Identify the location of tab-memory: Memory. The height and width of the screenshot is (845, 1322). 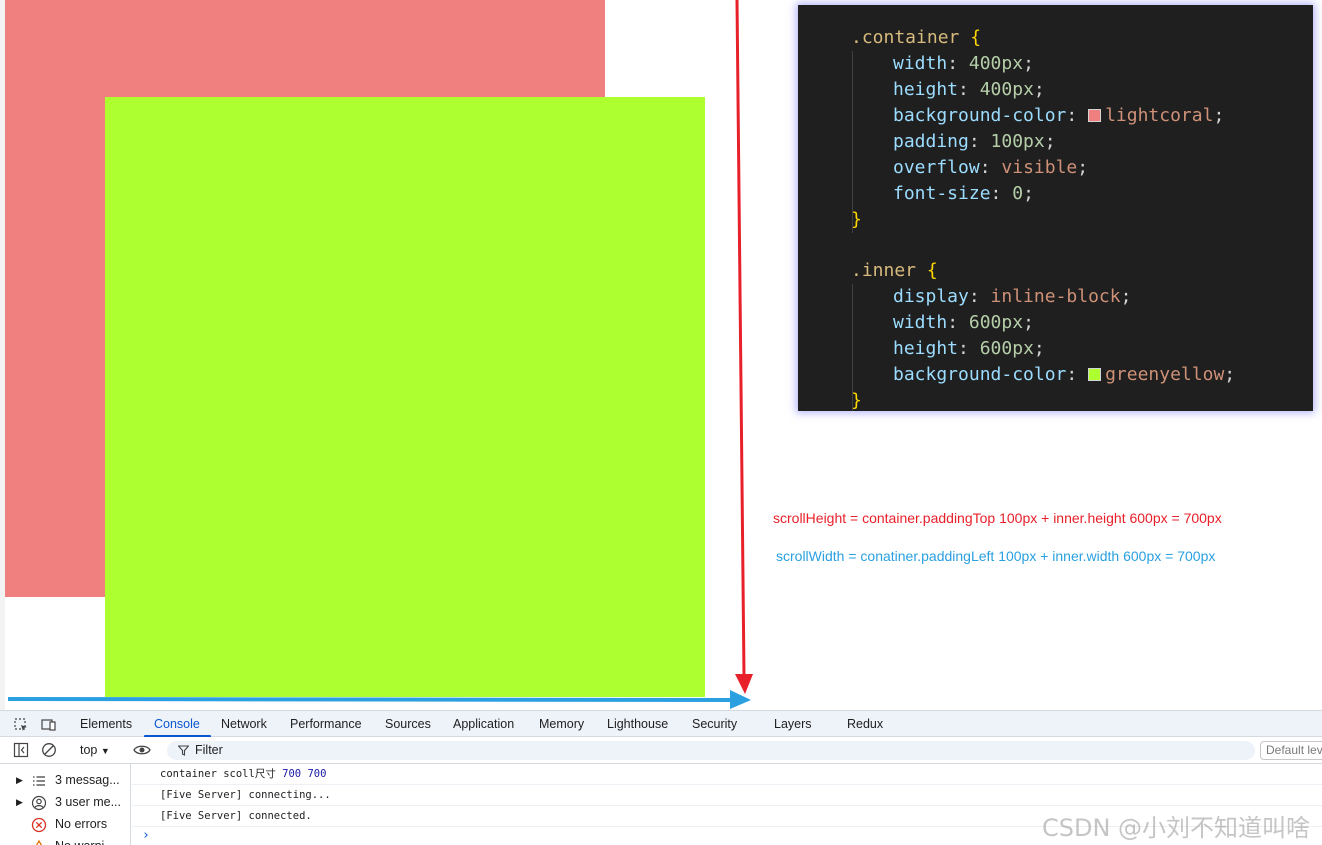
(561, 724).